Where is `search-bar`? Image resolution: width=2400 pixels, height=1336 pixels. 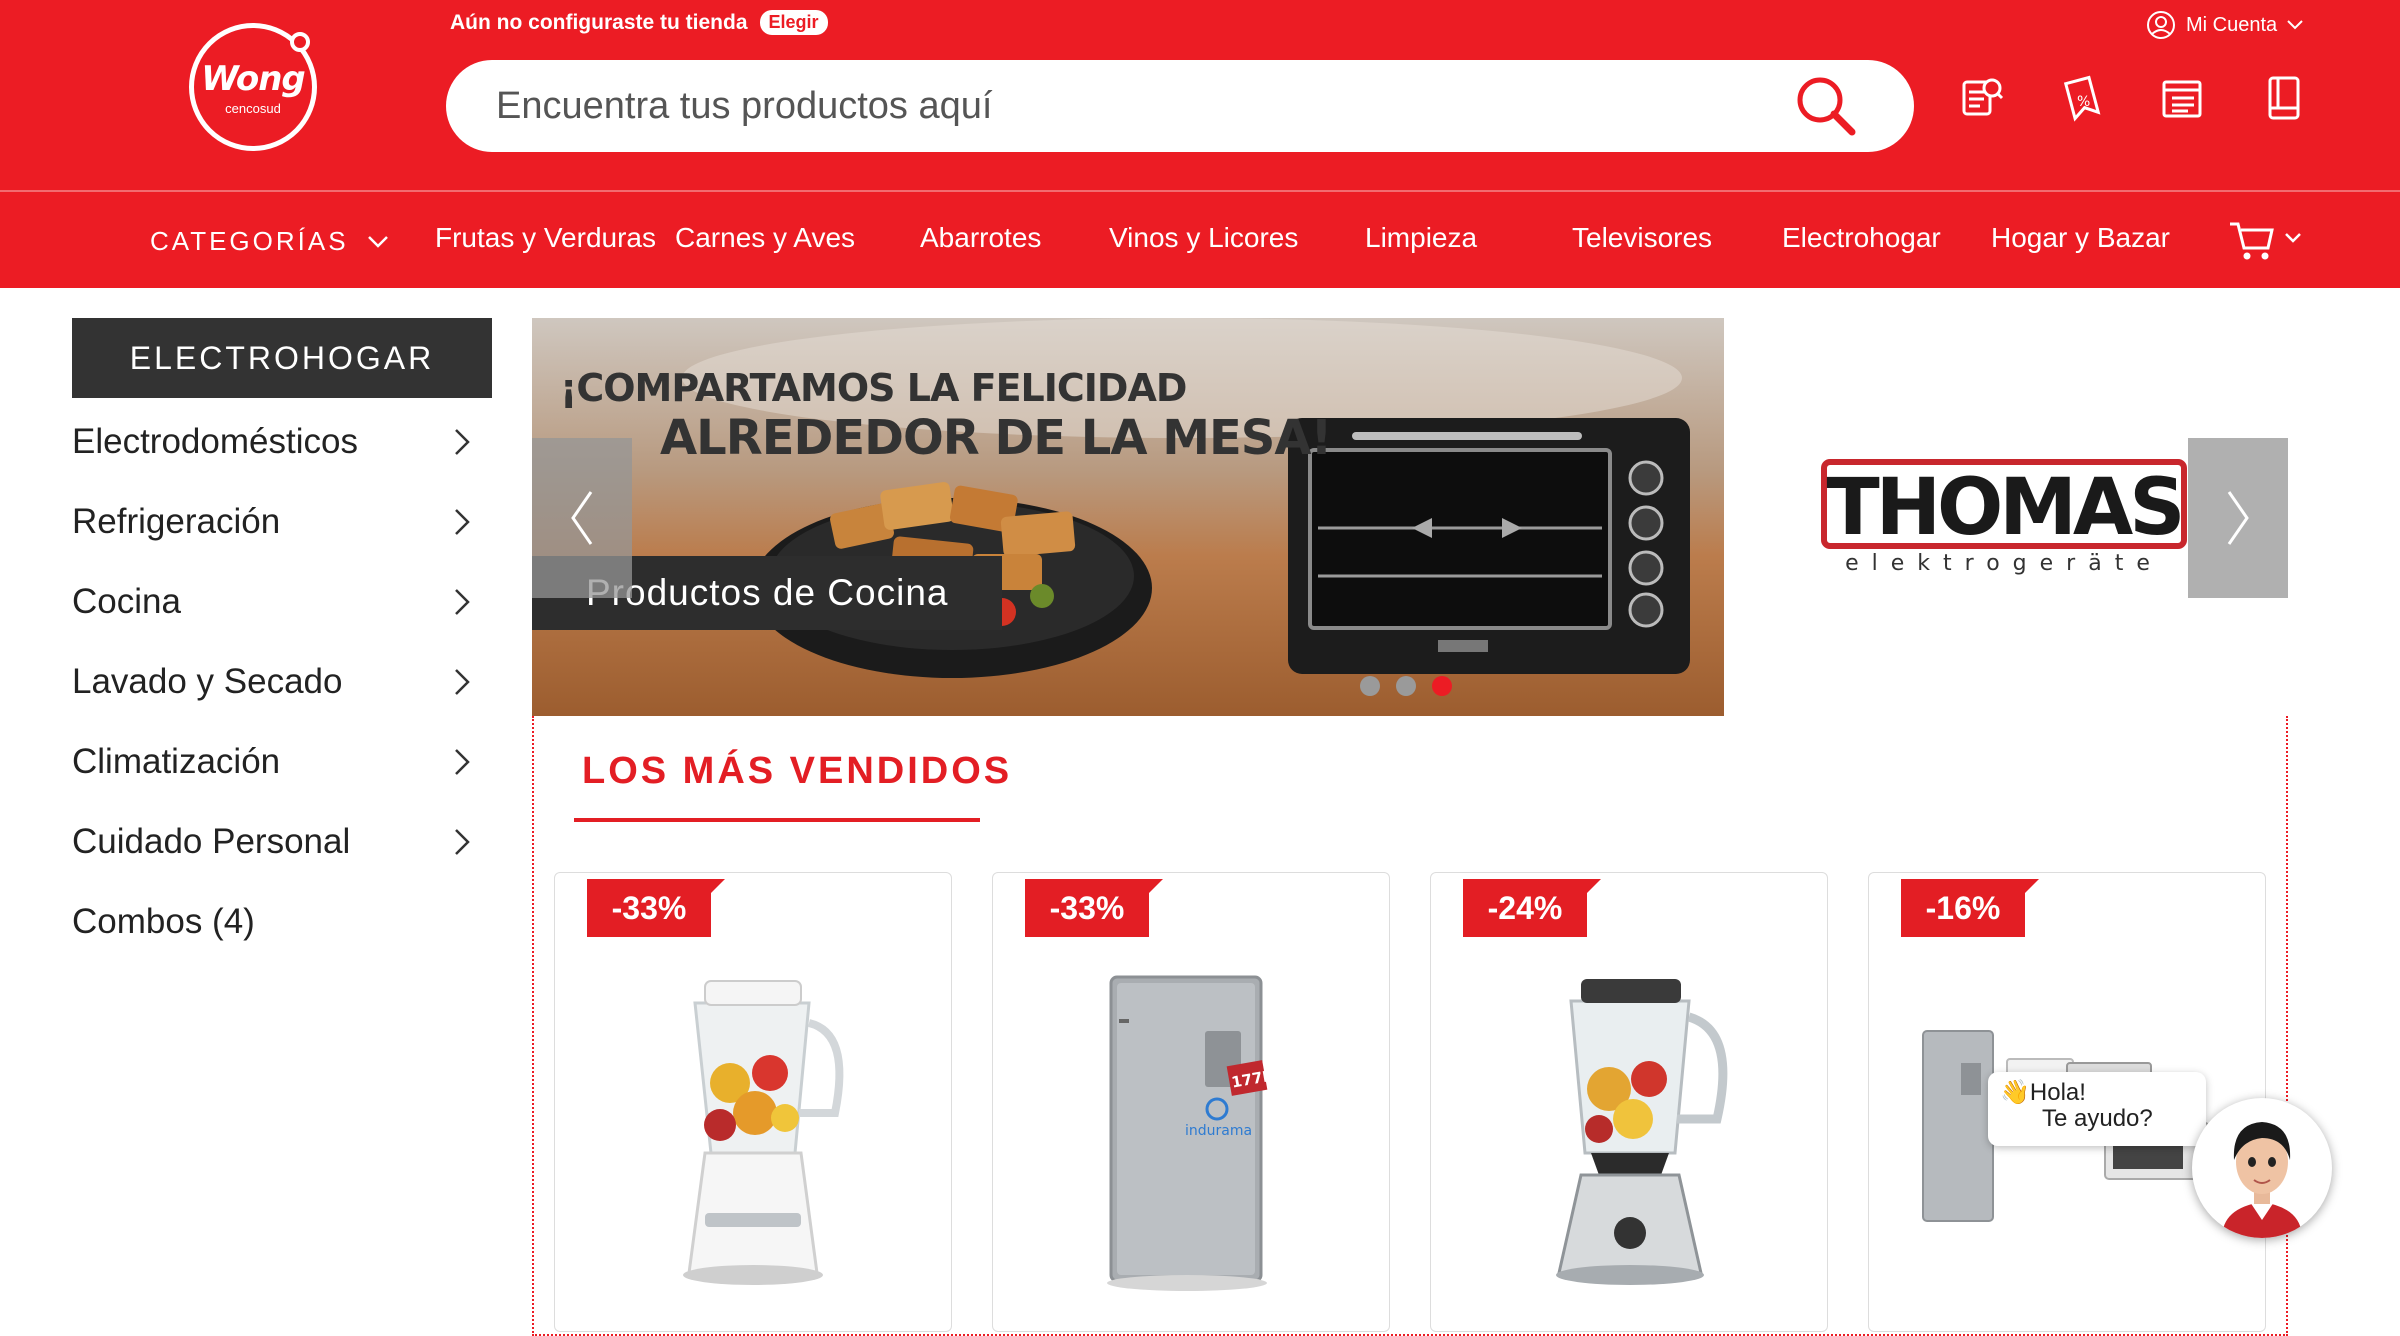 search-bar is located at coordinates (1180, 106).